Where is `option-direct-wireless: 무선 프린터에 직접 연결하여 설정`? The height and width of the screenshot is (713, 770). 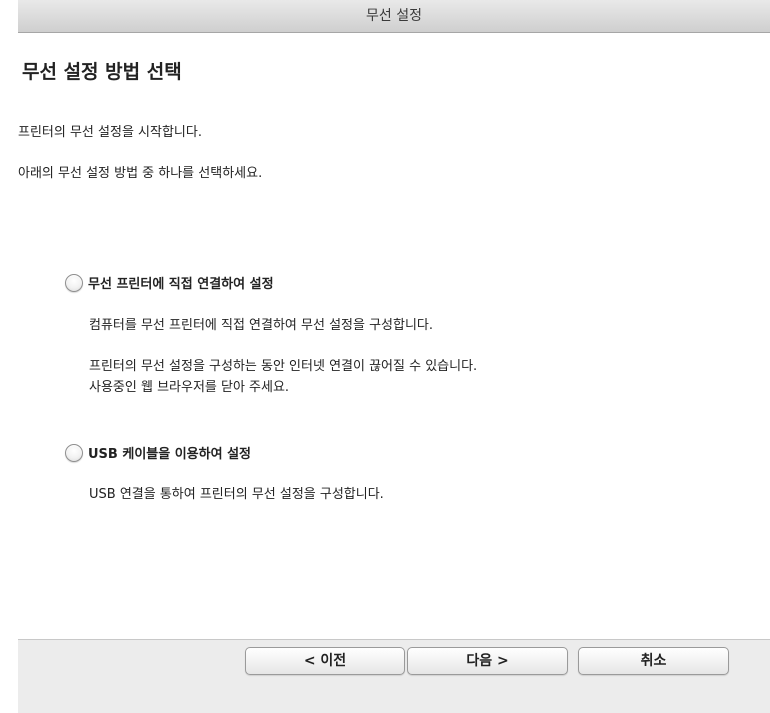
option-direct-wireless: 무선 프린터에 직접 연결하여 설정 is located at coordinates (169, 282).